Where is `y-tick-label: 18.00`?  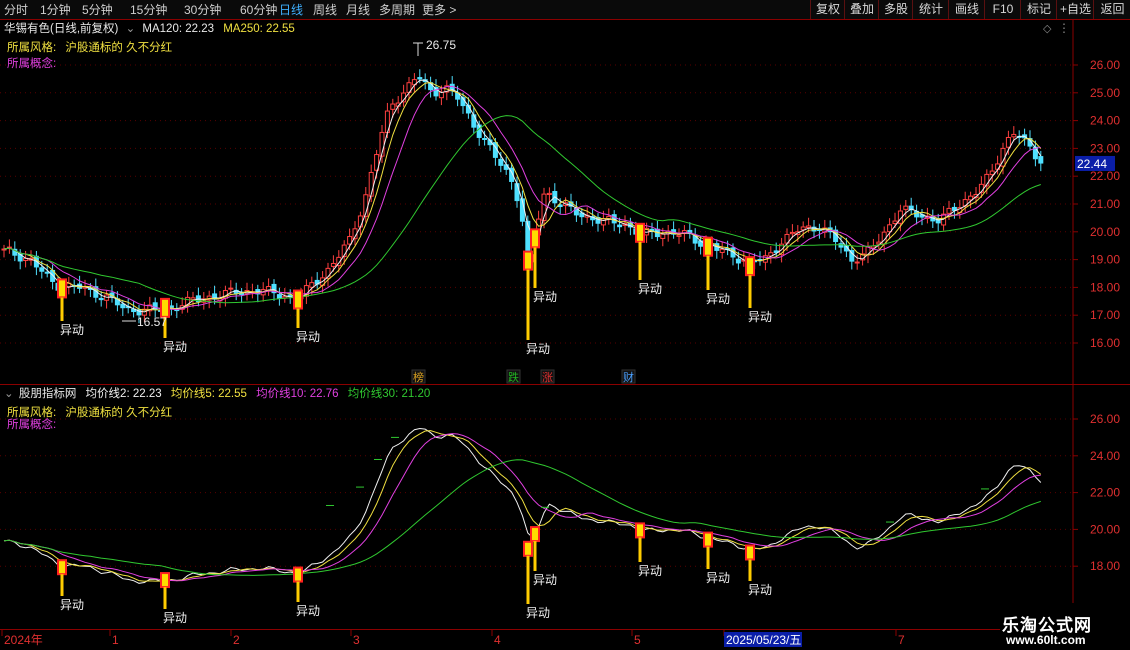
y-tick-label: 18.00 is located at coordinates (1105, 566).